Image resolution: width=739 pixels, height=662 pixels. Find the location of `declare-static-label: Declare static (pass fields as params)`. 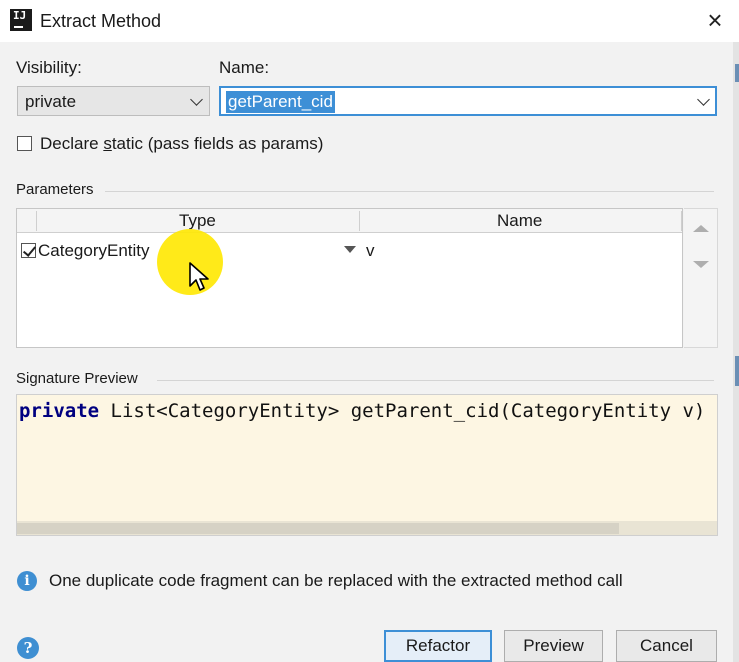

declare-static-label: Declare static (pass fields as params) is located at coordinates (182, 143).